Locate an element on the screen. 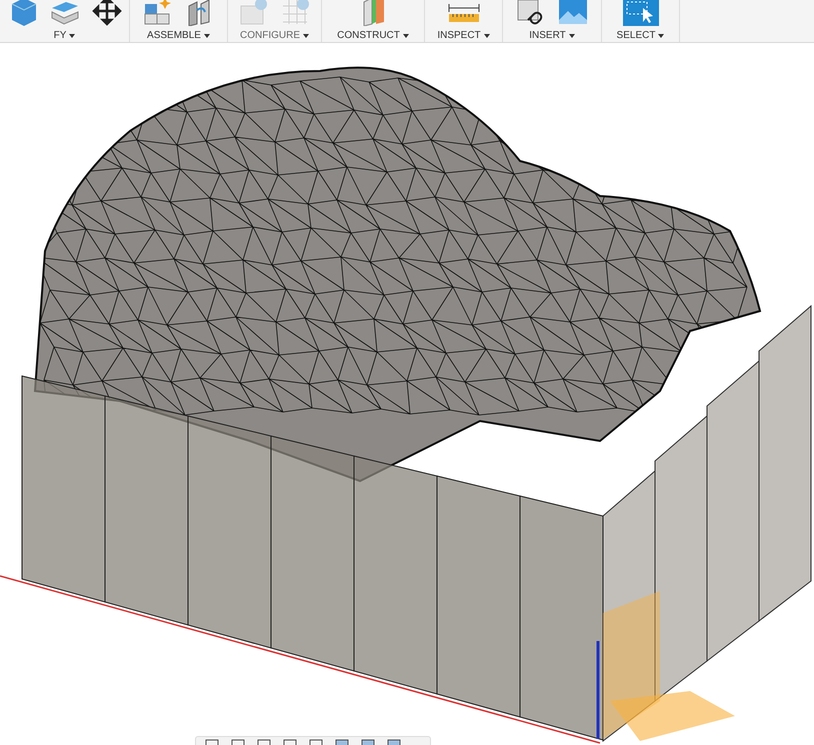 This screenshot has height=745, width=814. toolbar-menu: FY is located at coordinates (65, 35).